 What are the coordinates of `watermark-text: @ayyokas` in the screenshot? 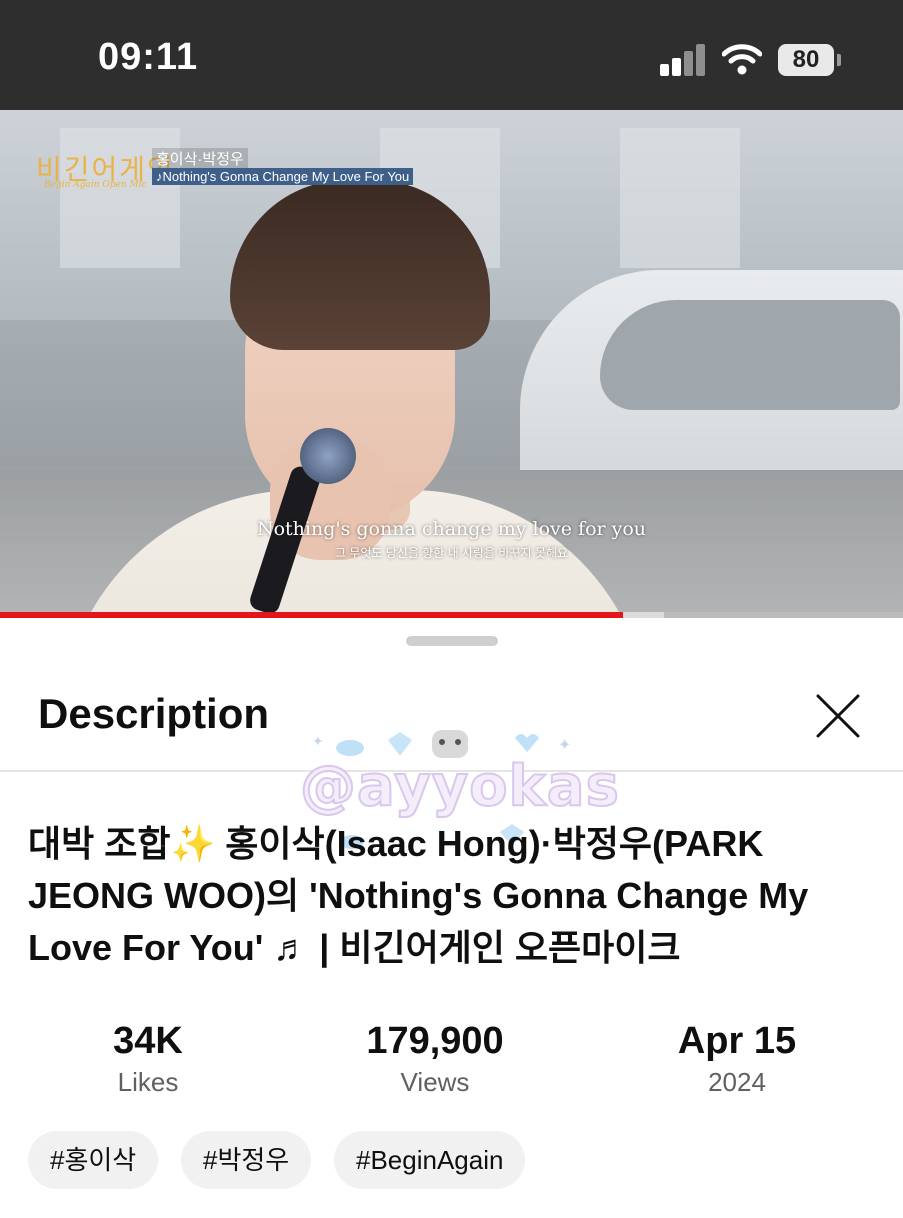 It's located at (459, 786).